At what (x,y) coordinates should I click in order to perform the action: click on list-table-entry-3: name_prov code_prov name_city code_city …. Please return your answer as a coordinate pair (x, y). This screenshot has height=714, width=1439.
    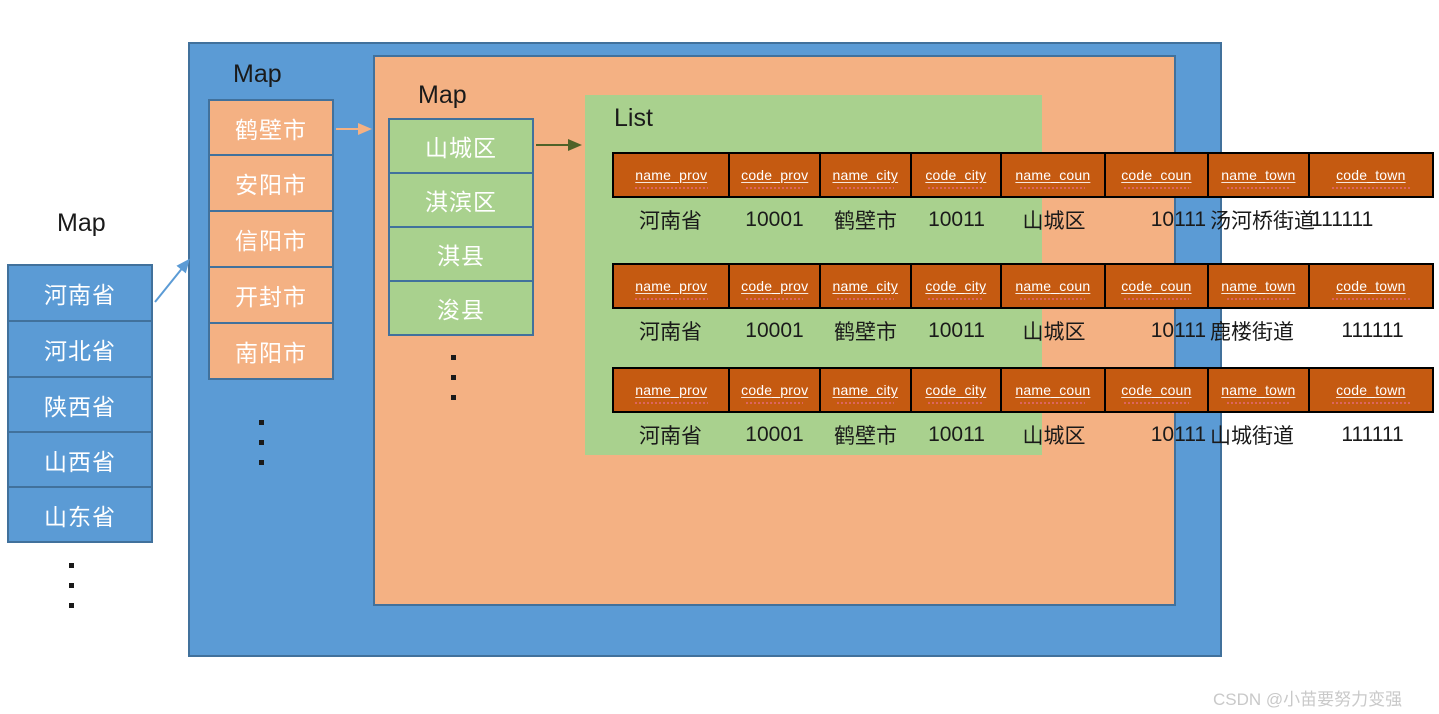
    Looking at the image, I should click on (1023, 412).